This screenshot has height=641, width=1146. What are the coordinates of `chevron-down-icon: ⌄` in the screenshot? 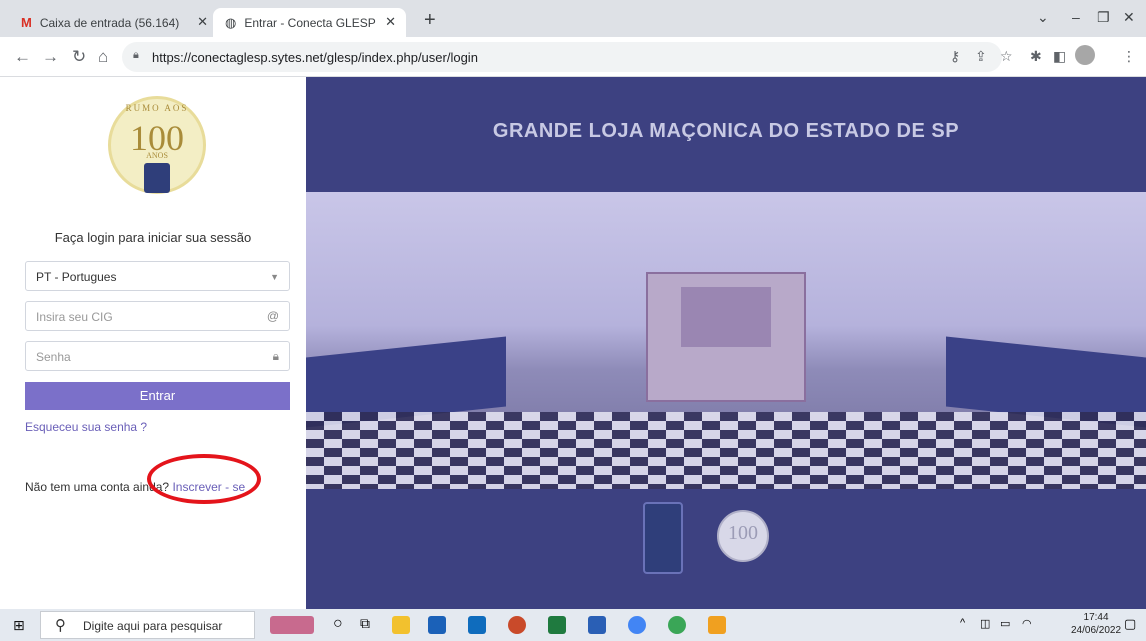 It's located at (1043, 17).